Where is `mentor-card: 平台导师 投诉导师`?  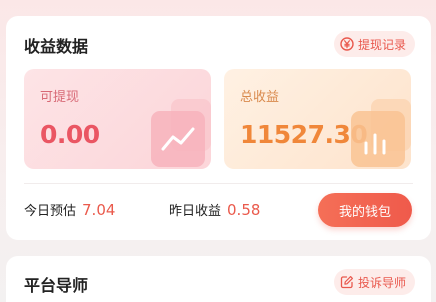
mentor-card: 平台导师 投诉导师 is located at coordinates (218, 279).